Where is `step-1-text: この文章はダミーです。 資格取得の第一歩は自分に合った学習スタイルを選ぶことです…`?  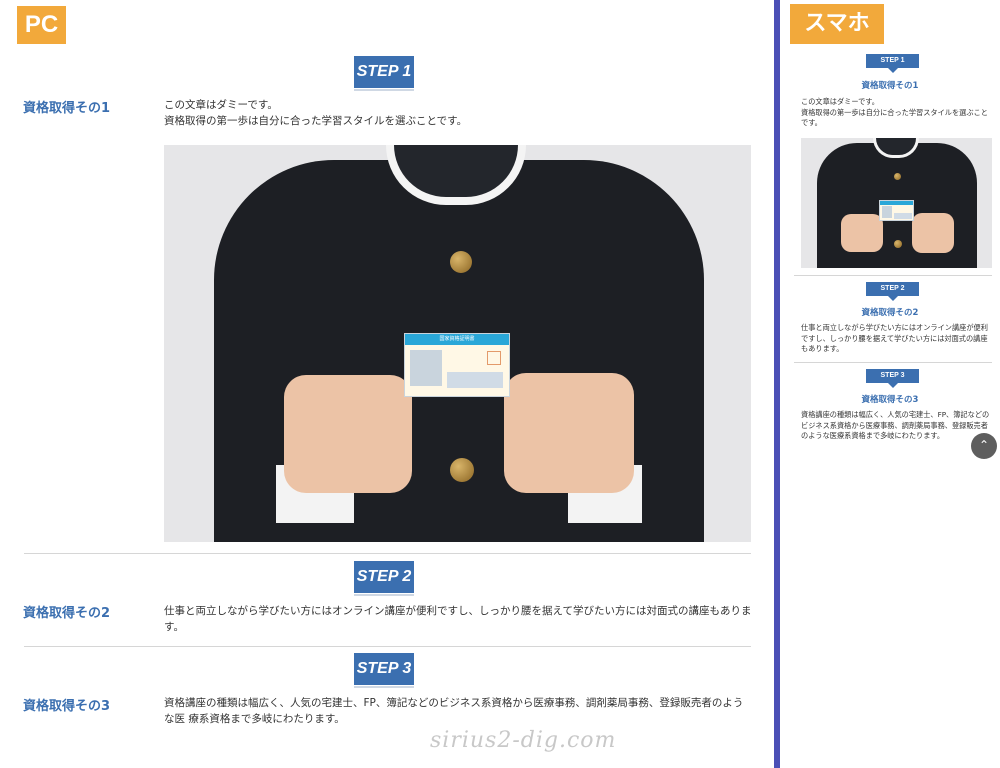
step-1-text: この文章はダミーです。 資格取得の第一歩は自分に合った学習スタイルを選ぶことです… is located at coordinates (316, 113).